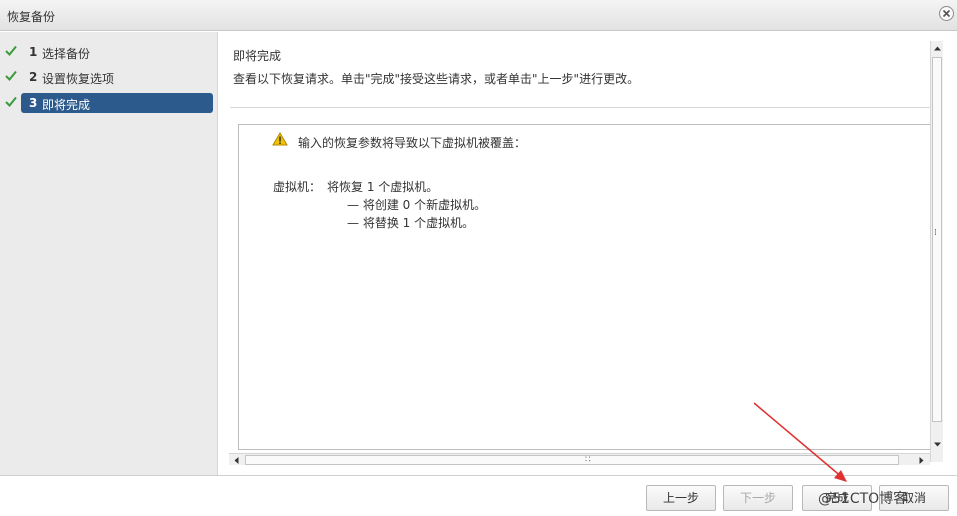 Image resolution: width=957 pixels, height=516 pixels. I want to click on step-number: 1, so click(33, 52).